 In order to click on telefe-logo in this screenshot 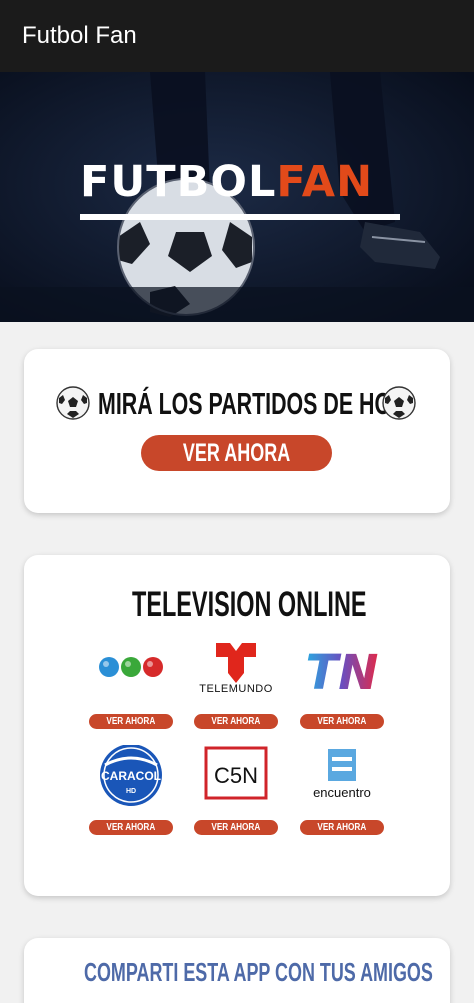, I will do `click(131, 667)`.